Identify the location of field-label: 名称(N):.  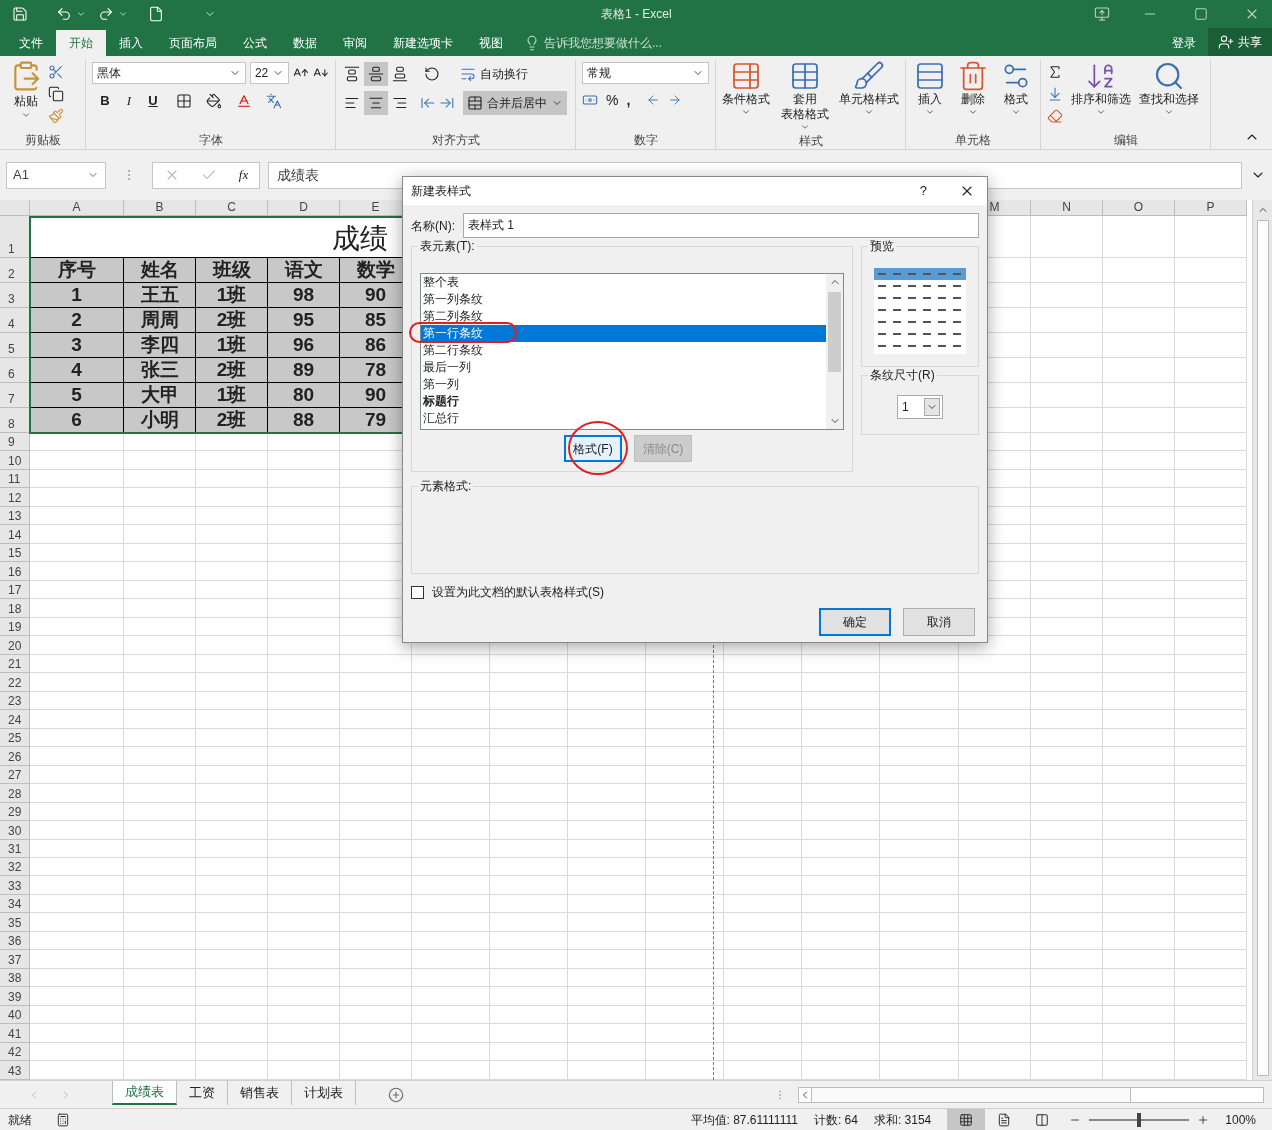
(433, 226).